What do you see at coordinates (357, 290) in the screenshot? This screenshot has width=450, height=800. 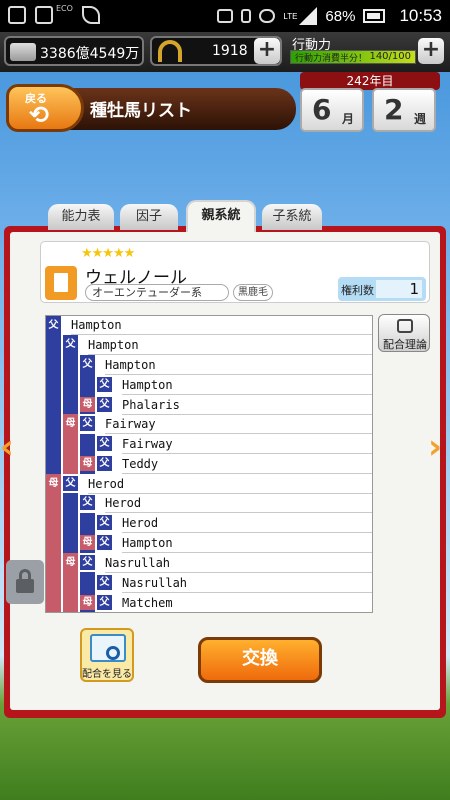 I see `rights-label: 権利数` at bounding box center [357, 290].